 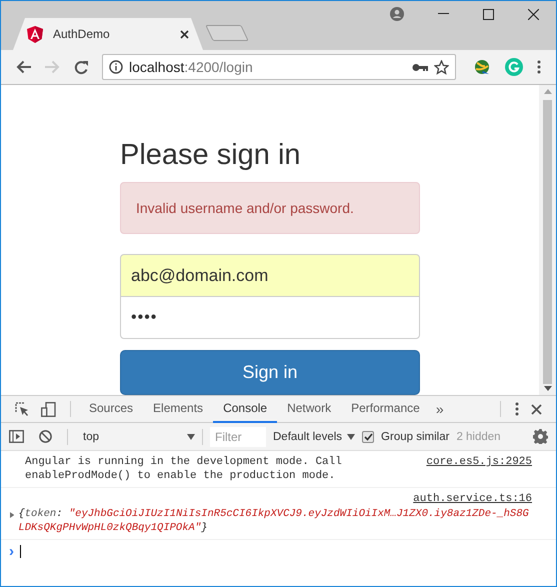 I want to click on hidden-count: 2 hidden, so click(x=478, y=436).